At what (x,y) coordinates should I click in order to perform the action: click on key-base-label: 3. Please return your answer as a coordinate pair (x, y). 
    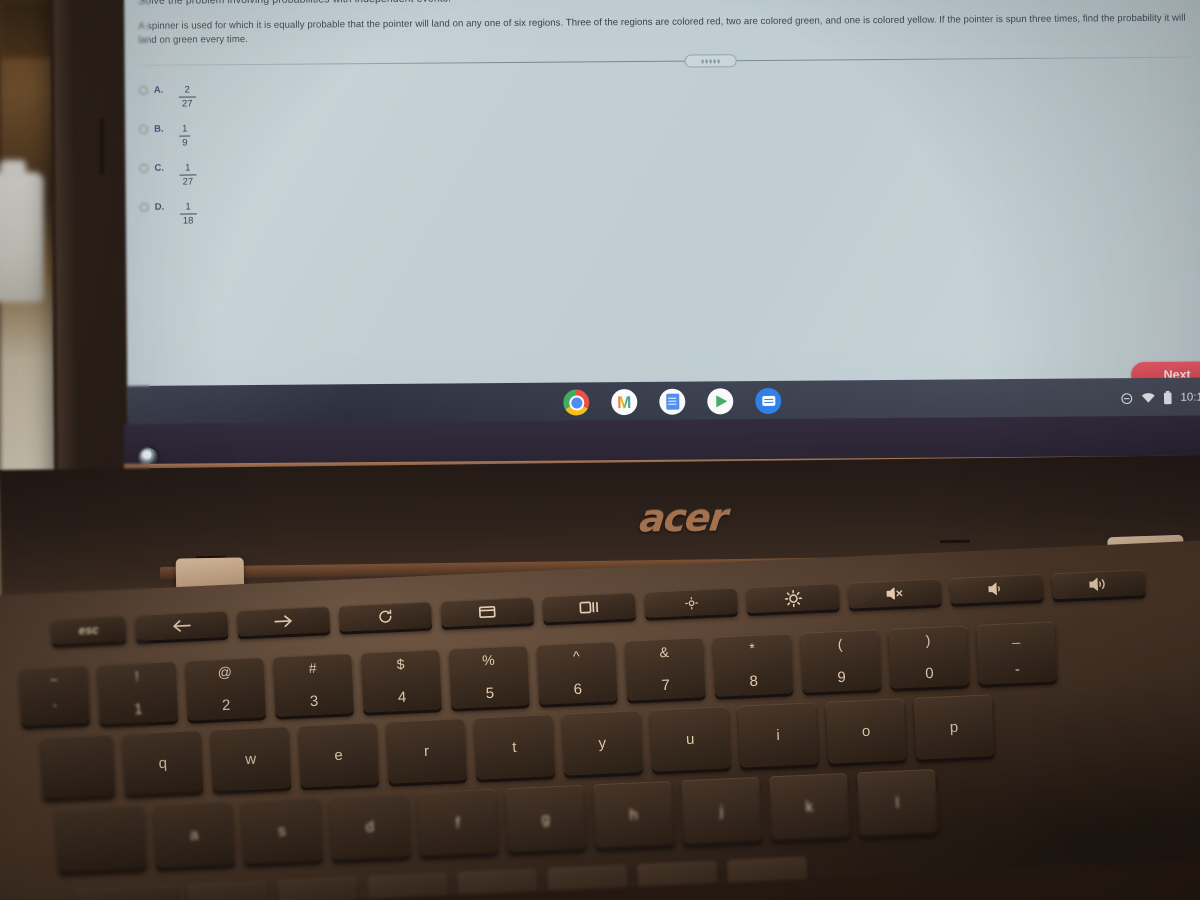
    Looking at the image, I should click on (314, 701).